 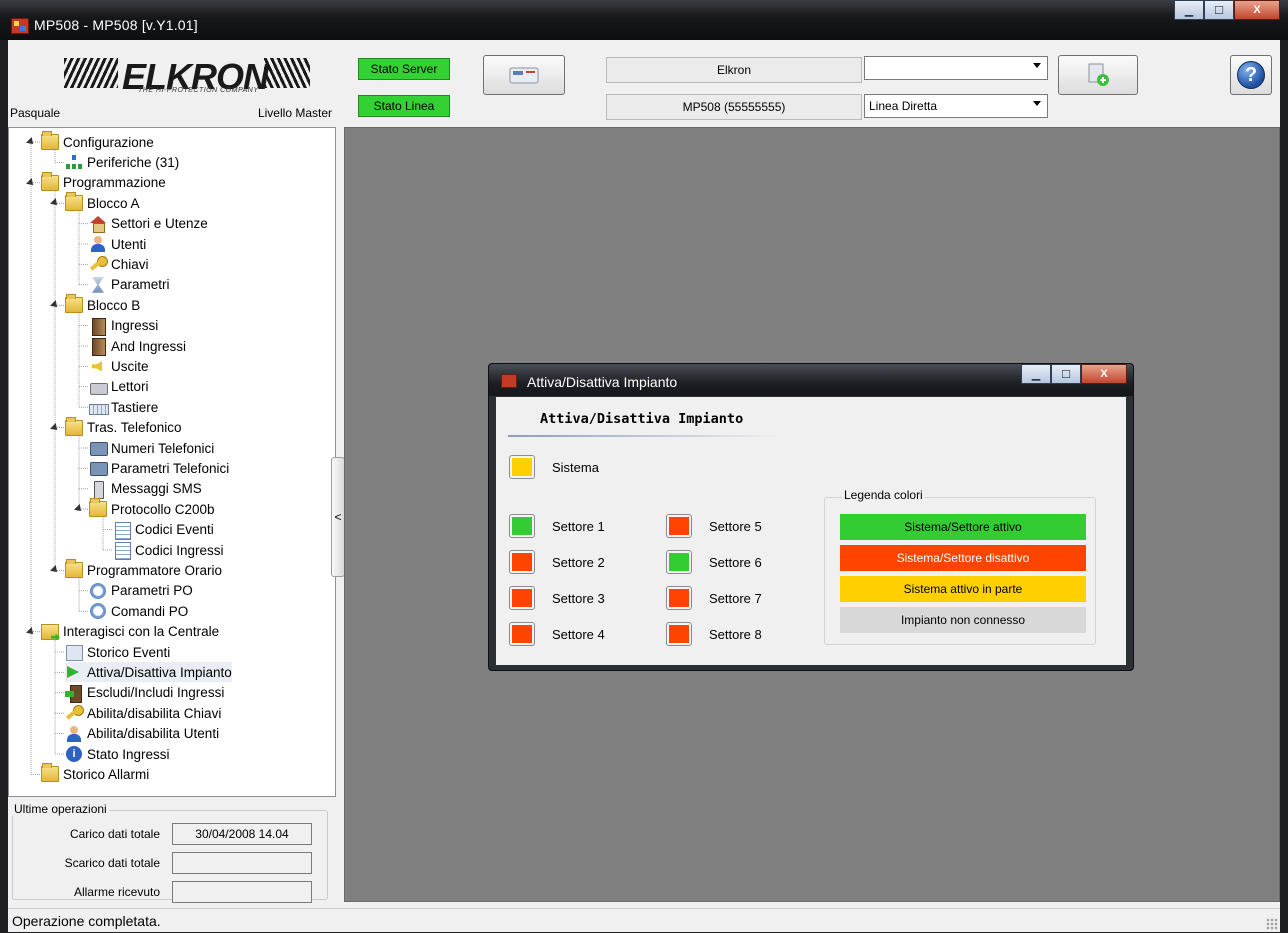 I want to click on tree-item: Programmazione, so click(x=103, y=182).